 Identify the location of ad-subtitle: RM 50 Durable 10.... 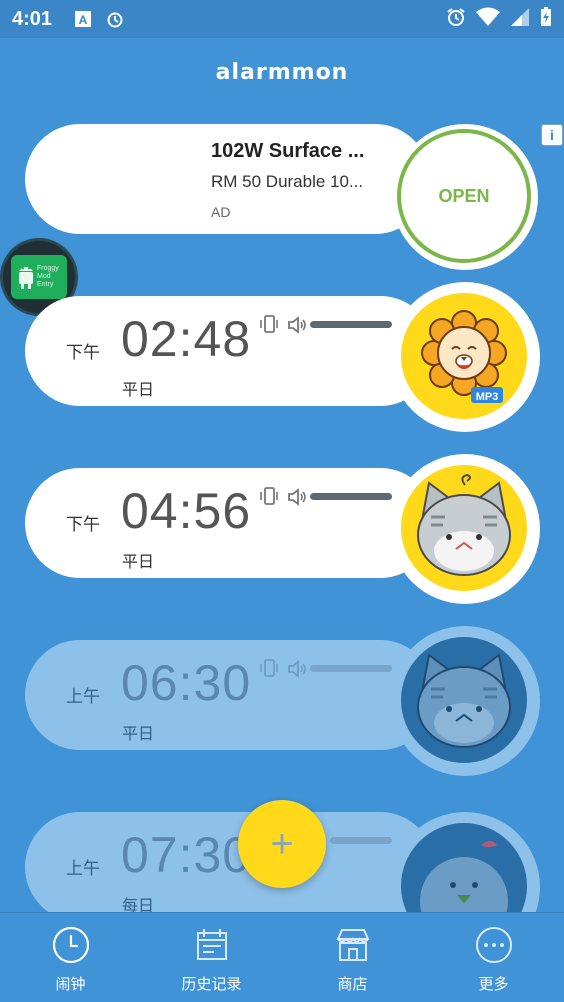
(287, 182).